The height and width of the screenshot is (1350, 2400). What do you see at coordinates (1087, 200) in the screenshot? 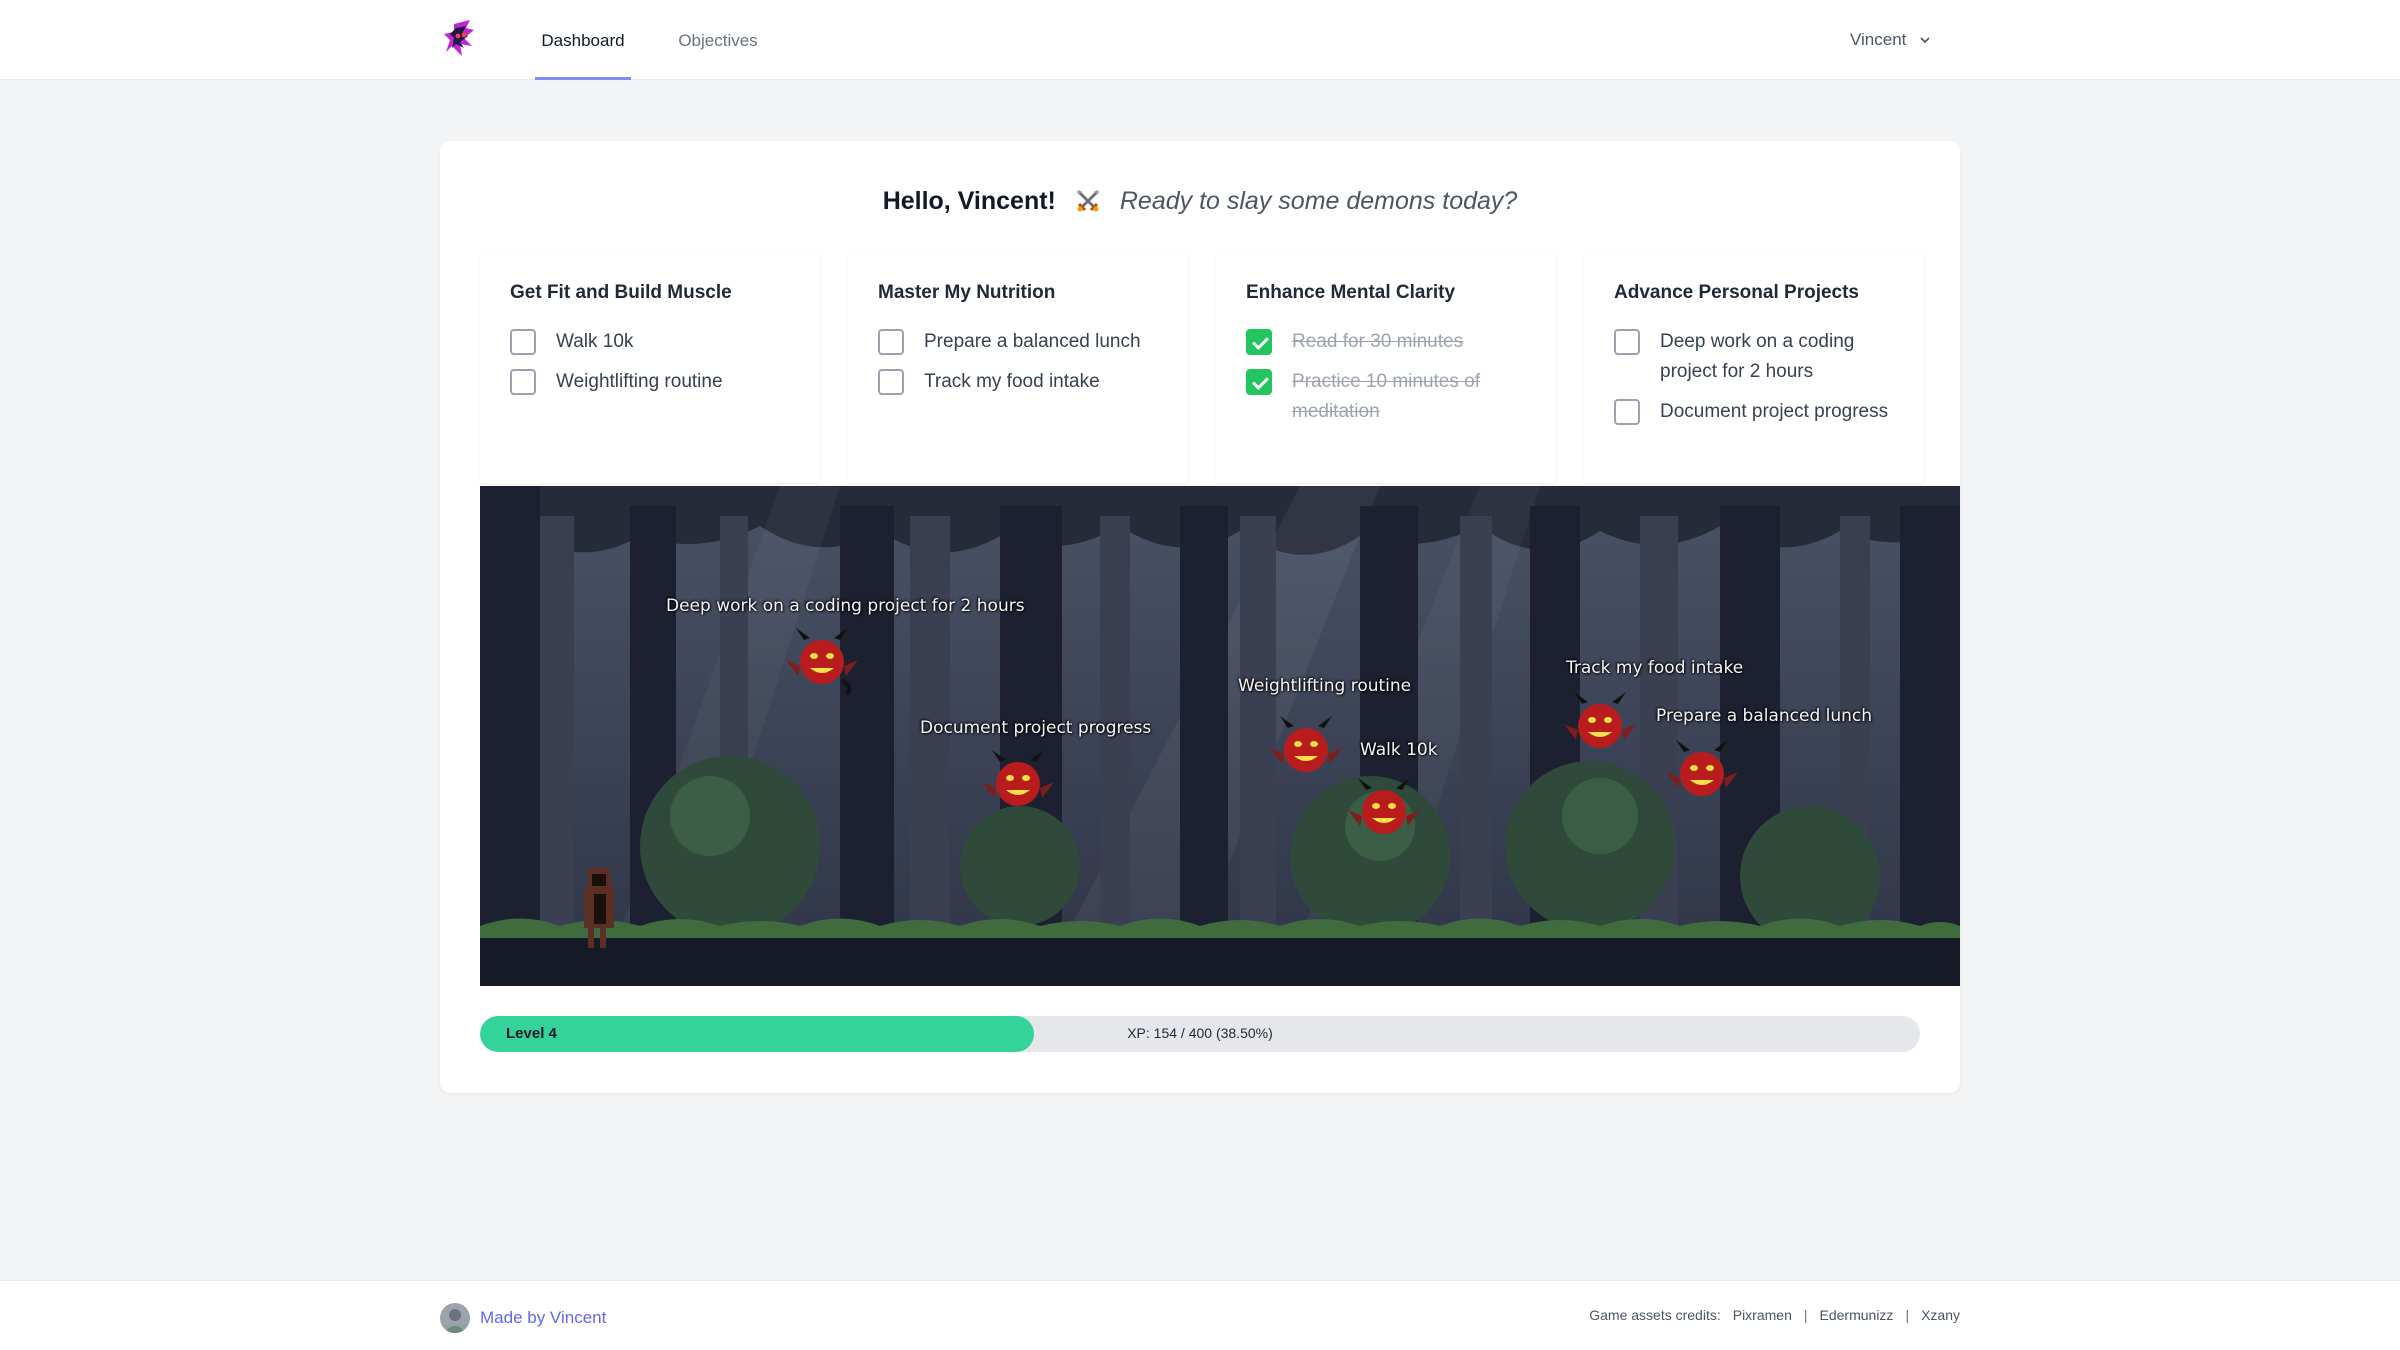
I see `crossed-swords-icon` at bounding box center [1087, 200].